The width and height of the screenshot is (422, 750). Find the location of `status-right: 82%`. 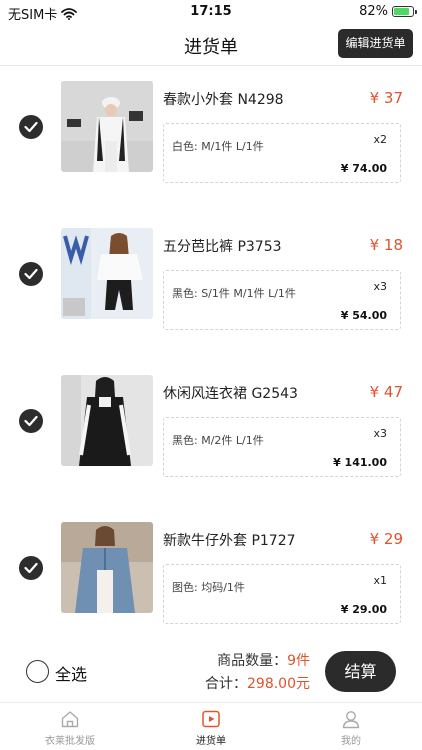

status-right: 82% is located at coordinates (388, 11).